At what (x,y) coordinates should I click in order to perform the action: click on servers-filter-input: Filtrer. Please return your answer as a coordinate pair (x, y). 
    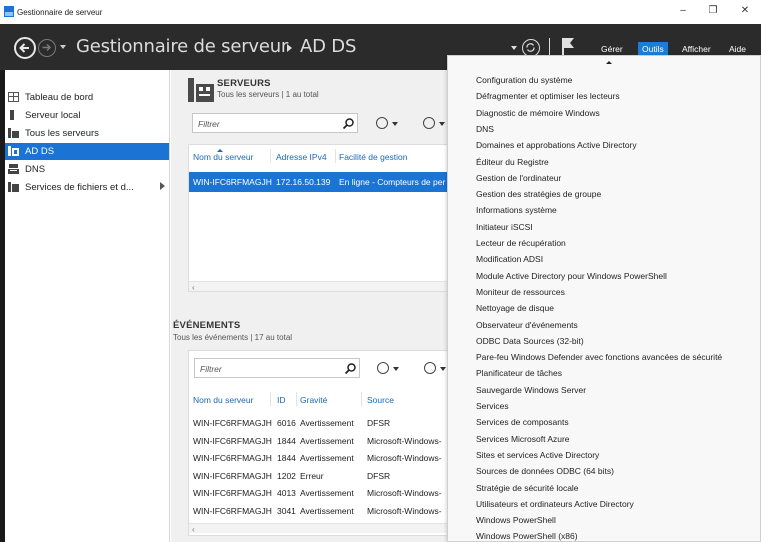
    Looking at the image, I should click on (275, 123).